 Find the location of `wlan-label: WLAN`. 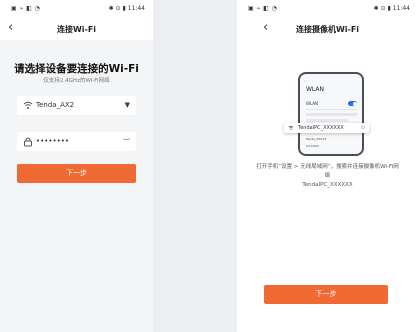

wlan-label: WLAN is located at coordinates (312, 103).